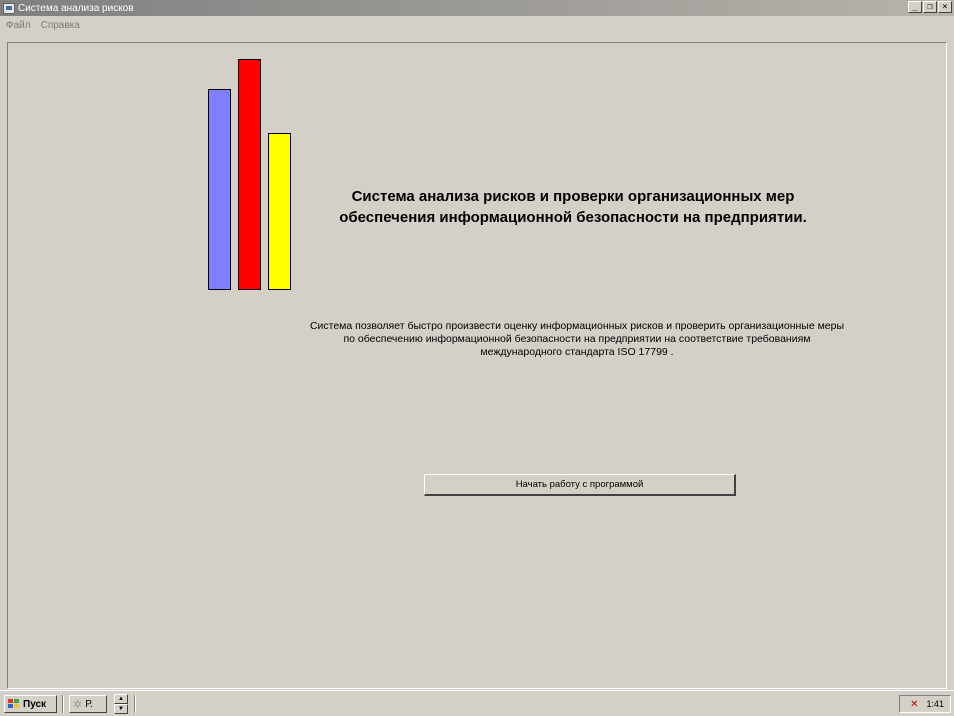 This screenshot has height=716, width=954. Describe the element at coordinates (914, 704) in the screenshot. I see `network-disconnected-icon: ✕` at that location.